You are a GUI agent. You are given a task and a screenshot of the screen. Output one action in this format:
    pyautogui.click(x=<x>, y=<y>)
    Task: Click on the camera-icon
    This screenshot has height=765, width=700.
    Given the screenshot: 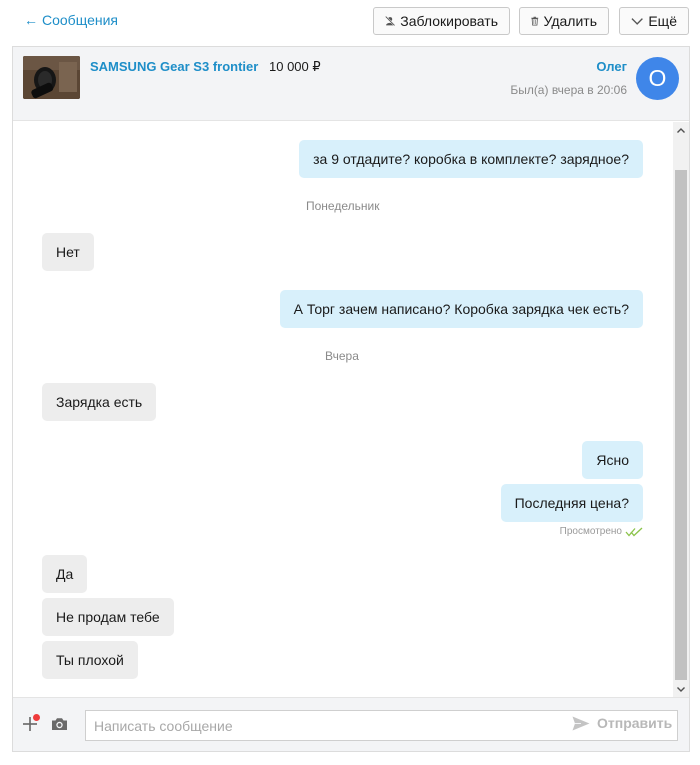 What is the action you would take?
    pyautogui.click(x=59, y=724)
    